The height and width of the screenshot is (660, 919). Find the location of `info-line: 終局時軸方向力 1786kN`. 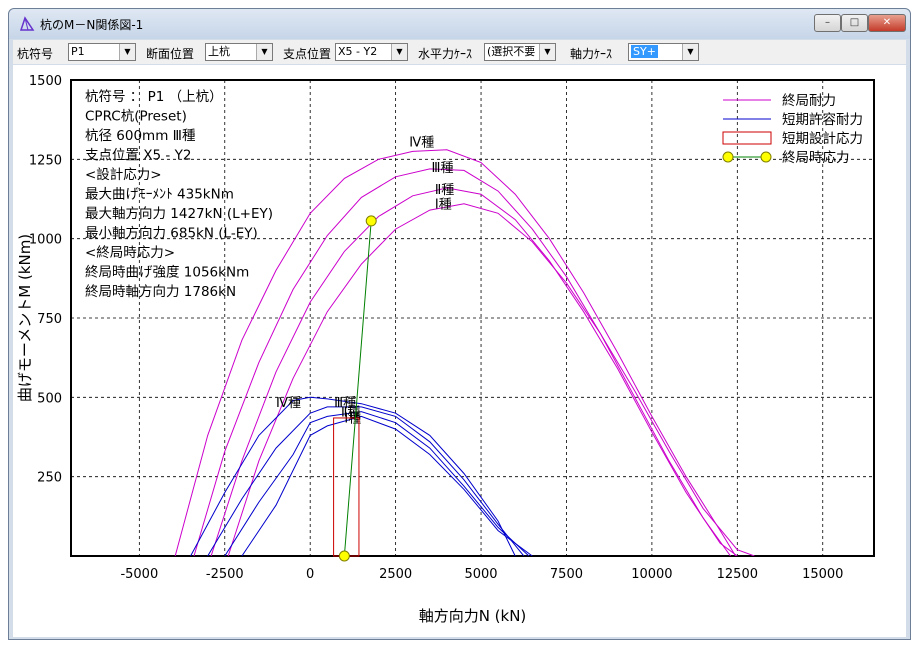

info-line: 終局時軸方向力 1786kN is located at coordinates (160, 292).